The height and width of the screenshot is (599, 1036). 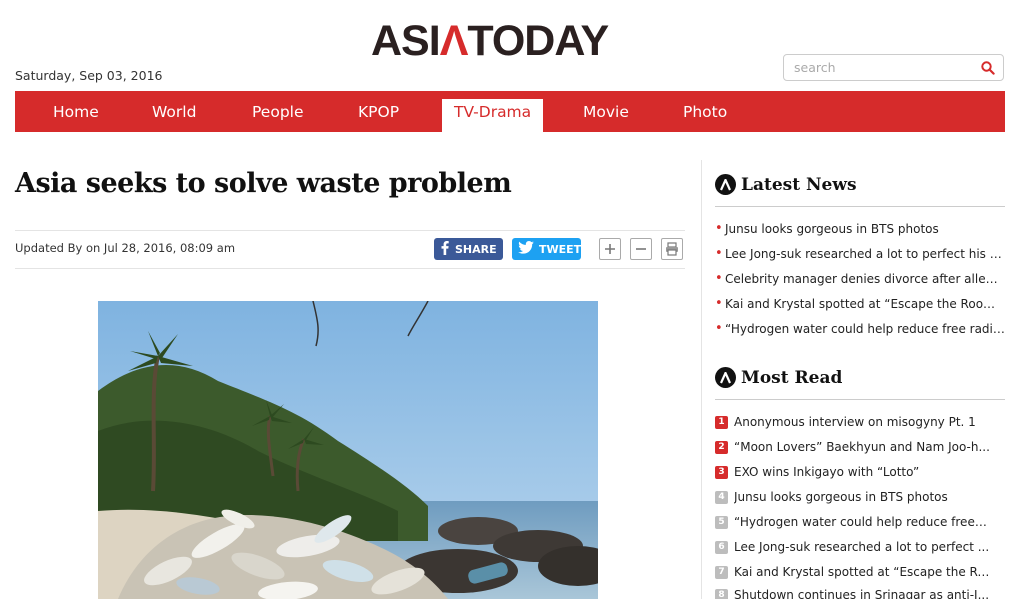 What do you see at coordinates (988, 68) in the screenshot?
I see `search-icon` at bounding box center [988, 68].